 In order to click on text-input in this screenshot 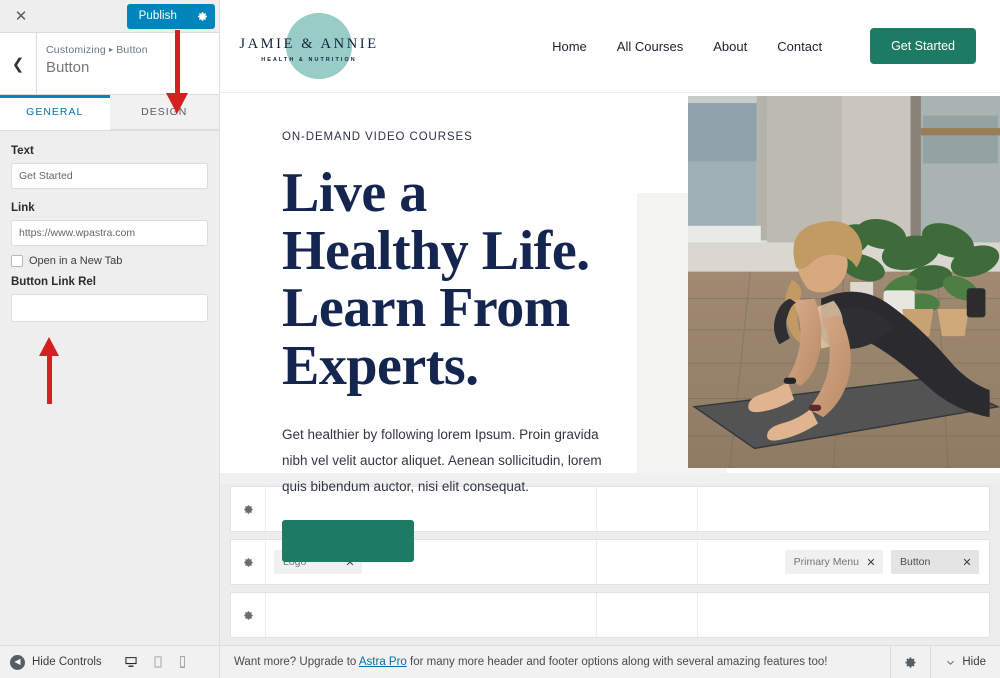, I will do `click(109, 176)`.